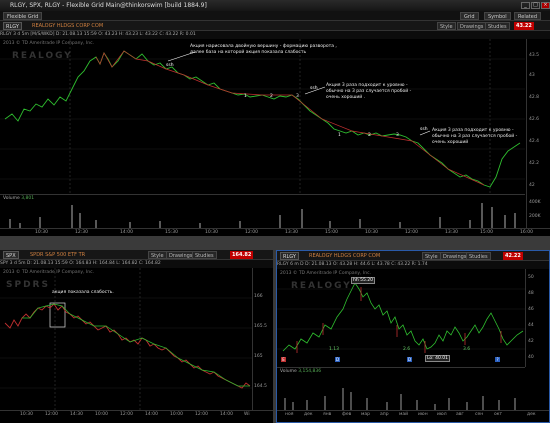 The width and height of the screenshot is (550, 423). I want to click on top-x-tick: 14:00, so click(126, 232).